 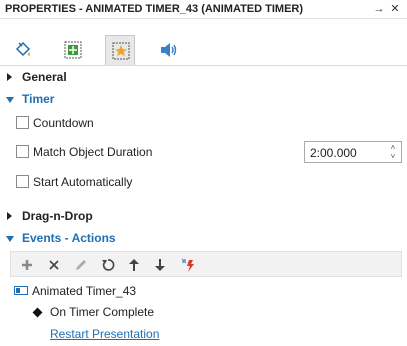 I want to click on star-effects-icon, so click(x=121, y=51).